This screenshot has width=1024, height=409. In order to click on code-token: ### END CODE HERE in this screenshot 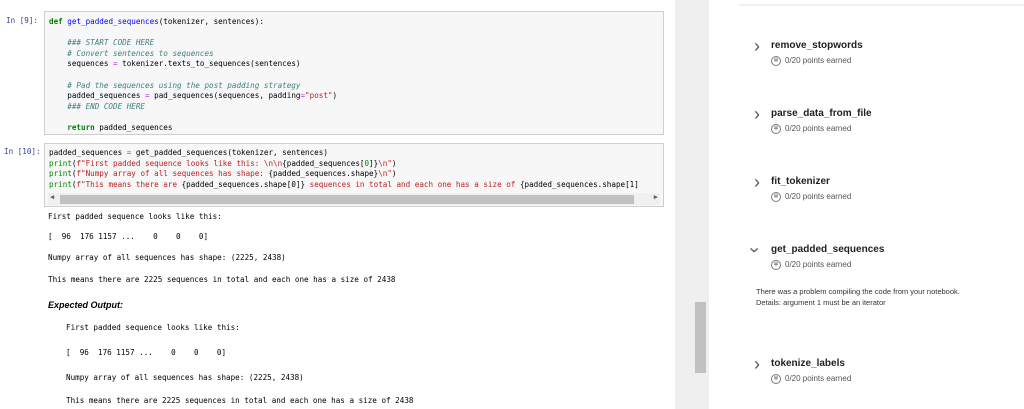, I will do `click(97, 106)`.